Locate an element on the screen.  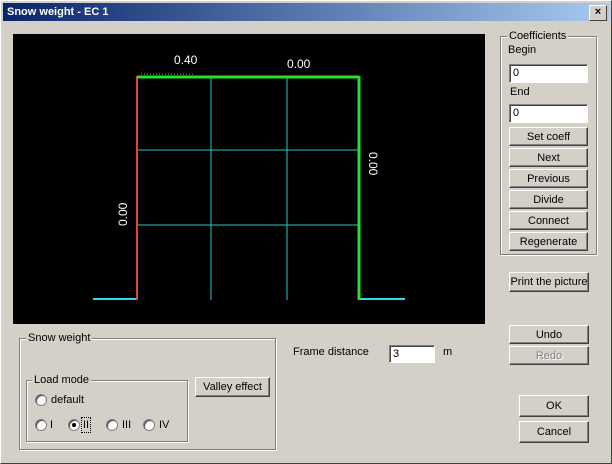
load-mode-ii-label: II is located at coordinates (86, 425).